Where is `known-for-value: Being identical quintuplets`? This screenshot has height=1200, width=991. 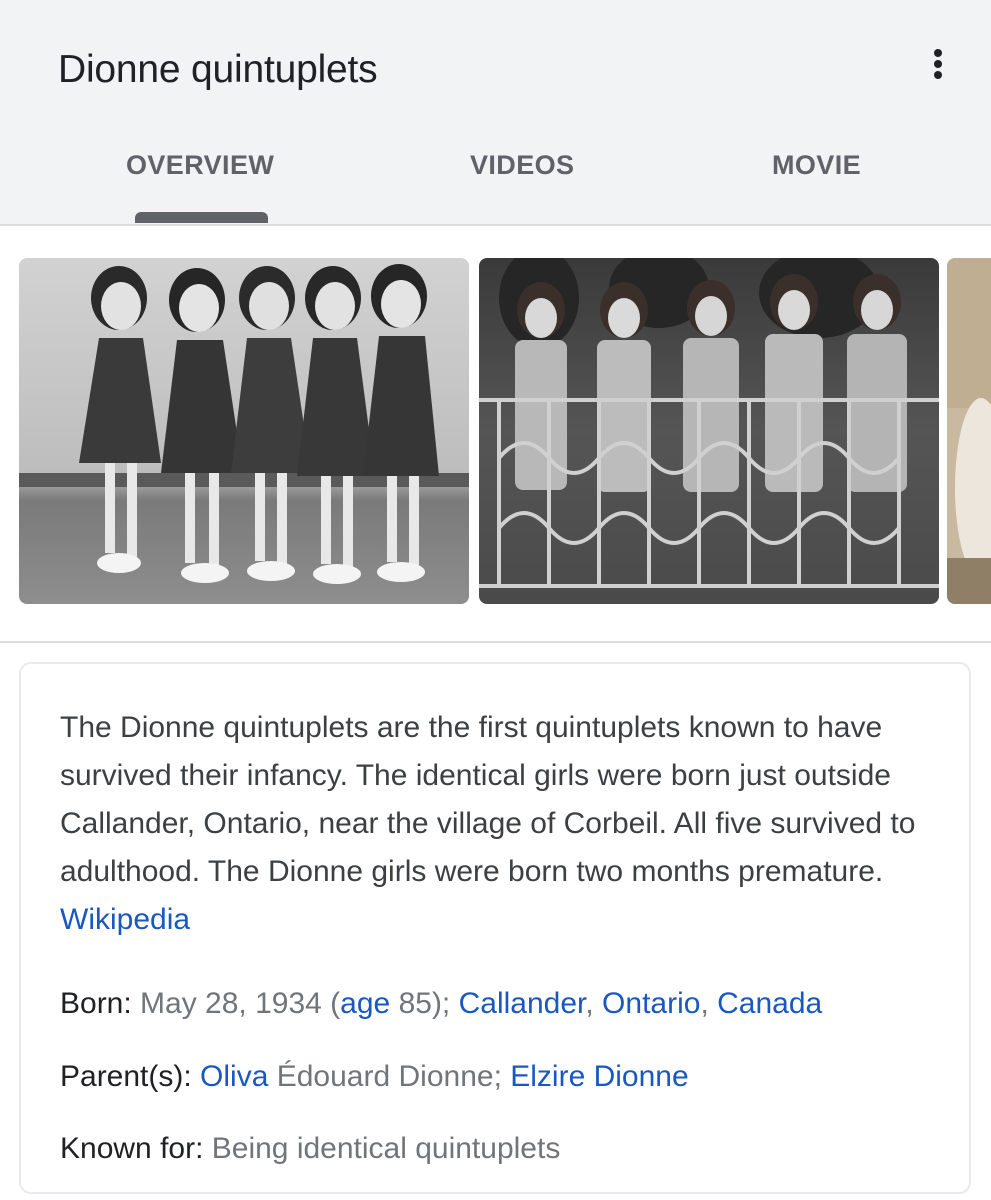
known-for-value: Being identical quintuplets is located at coordinates (386, 1148).